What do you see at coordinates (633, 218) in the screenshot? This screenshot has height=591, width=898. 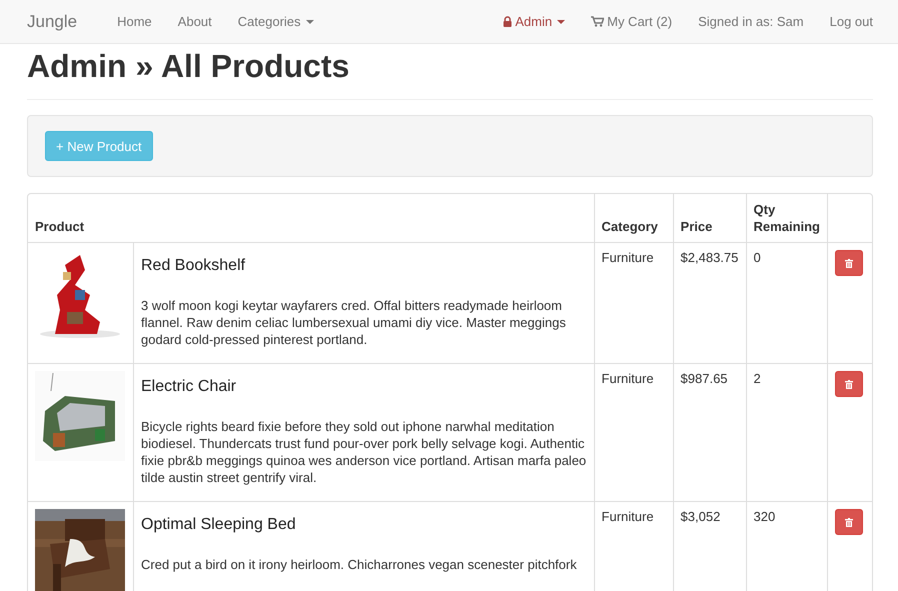 I see `column-header: Category` at bounding box center [633, 218].